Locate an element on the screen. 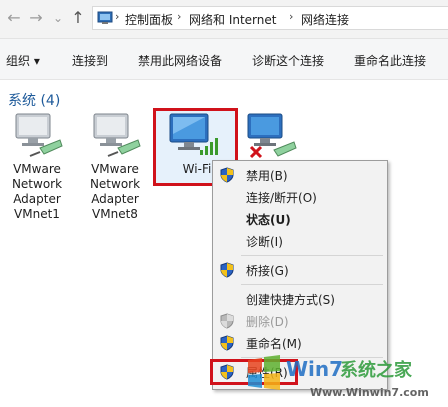  svg-text: Www.Winwin7.com is located at coordinates (369, 392).